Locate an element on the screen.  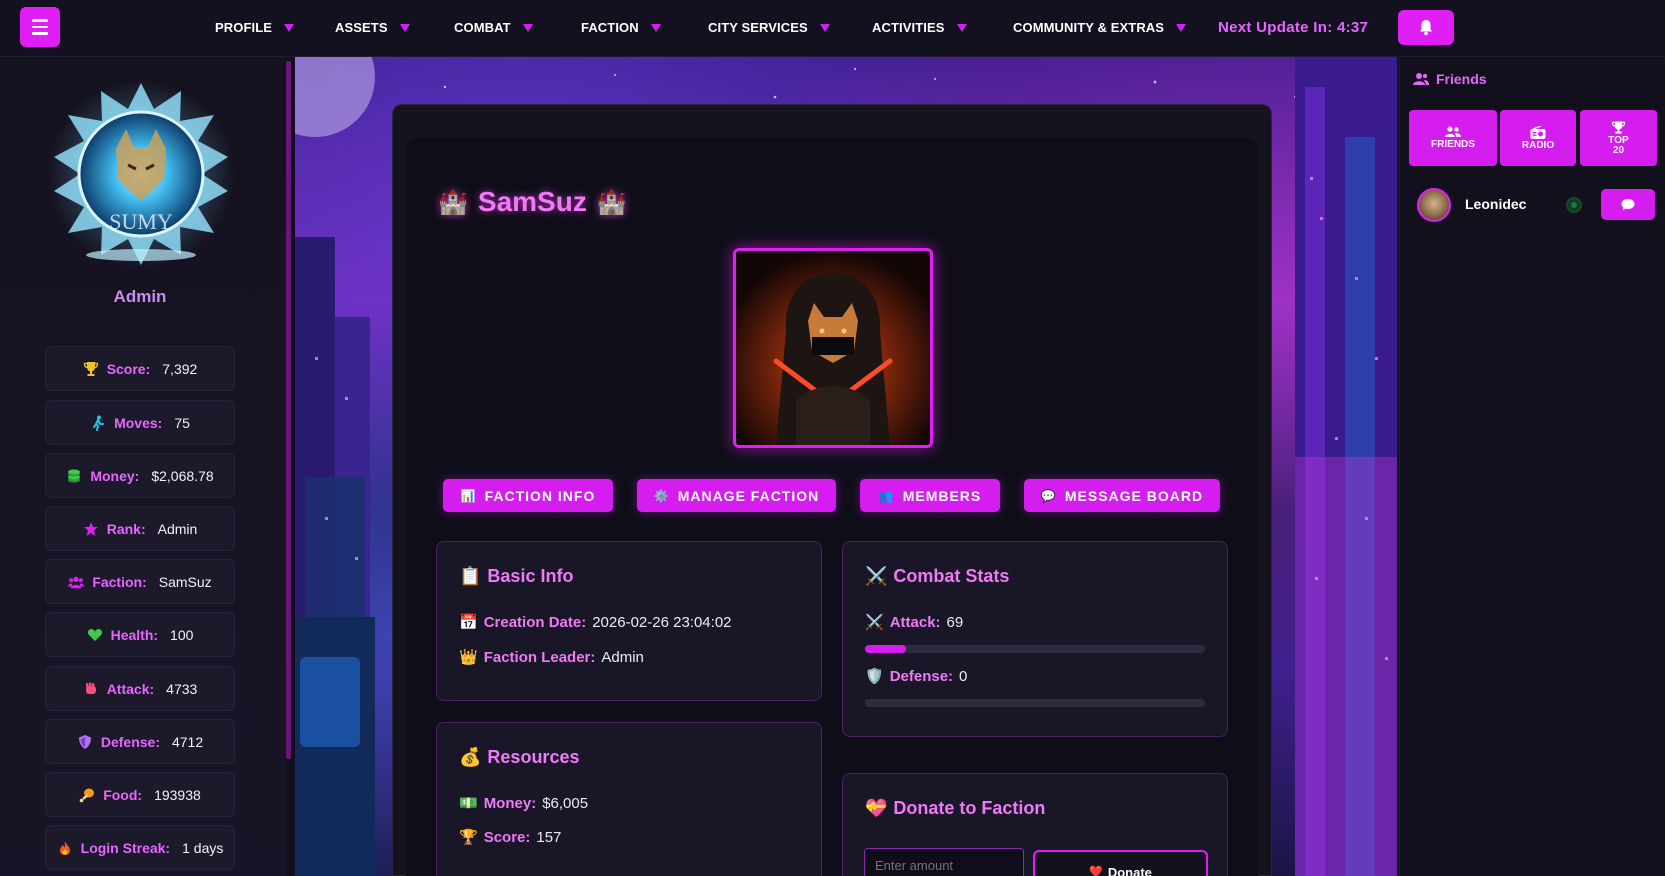
resources-money-value: $6,005 is located at coordinates (565, 803).